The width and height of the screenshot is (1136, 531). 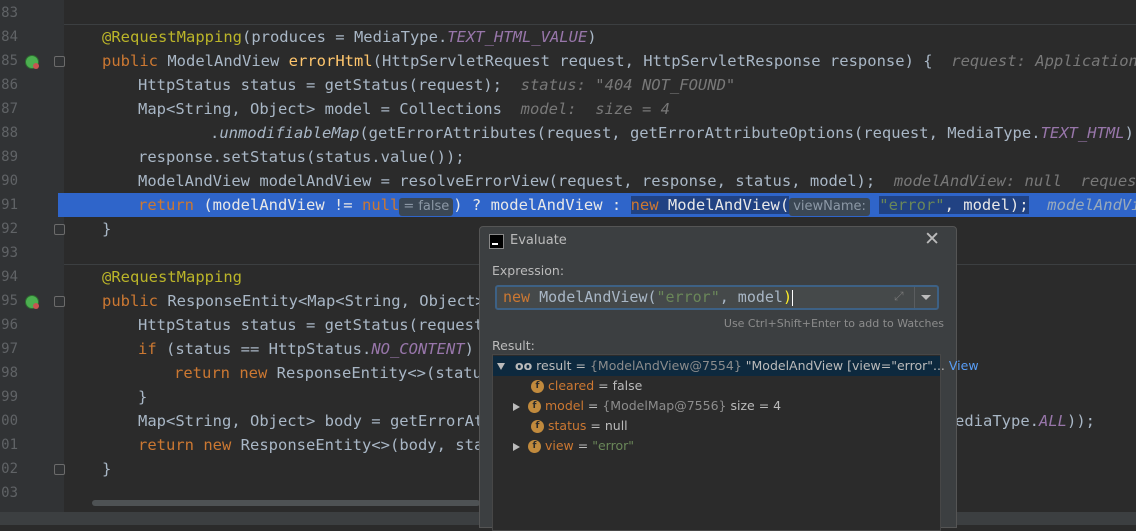 What do you see at coordinates (899, 296) in the screenshot?
I see `expand-editor-icon: ⤢` at bounding box center [899, 296].